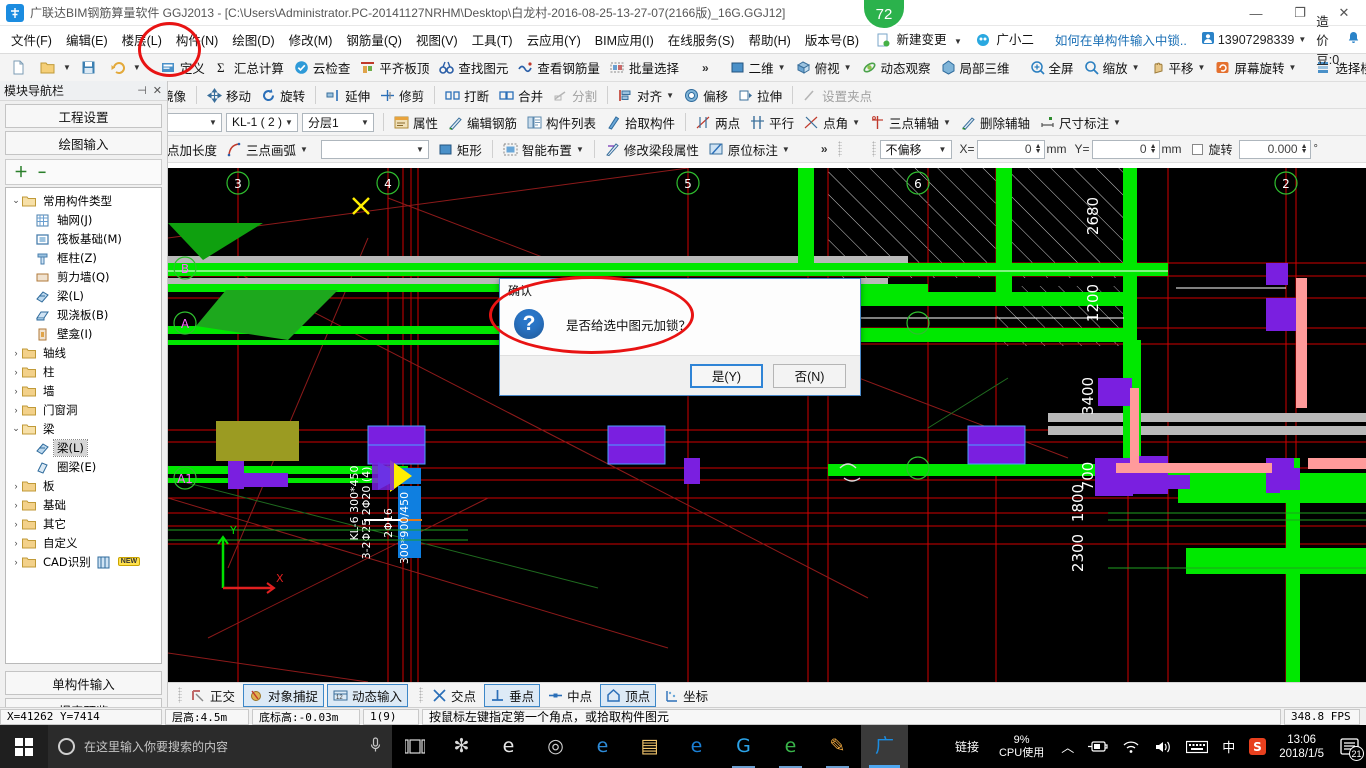 This screenshot has width=1366, height=768. Describe the element at coordinates (437, 39) in the screenshot. I see `menu-view: 视图(V)` at that location.